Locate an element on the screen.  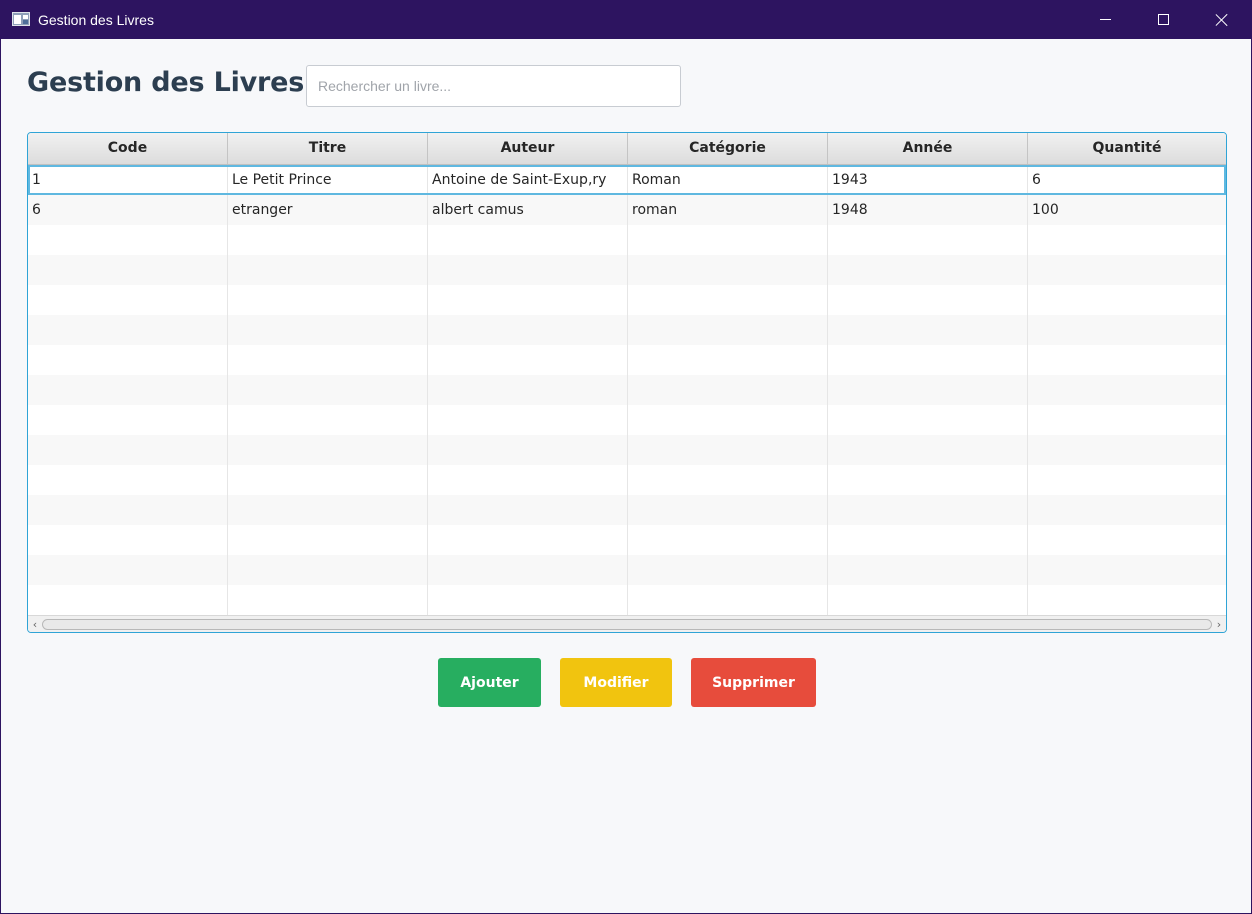
column-header-code: Code is located at coordinates (128, 148).